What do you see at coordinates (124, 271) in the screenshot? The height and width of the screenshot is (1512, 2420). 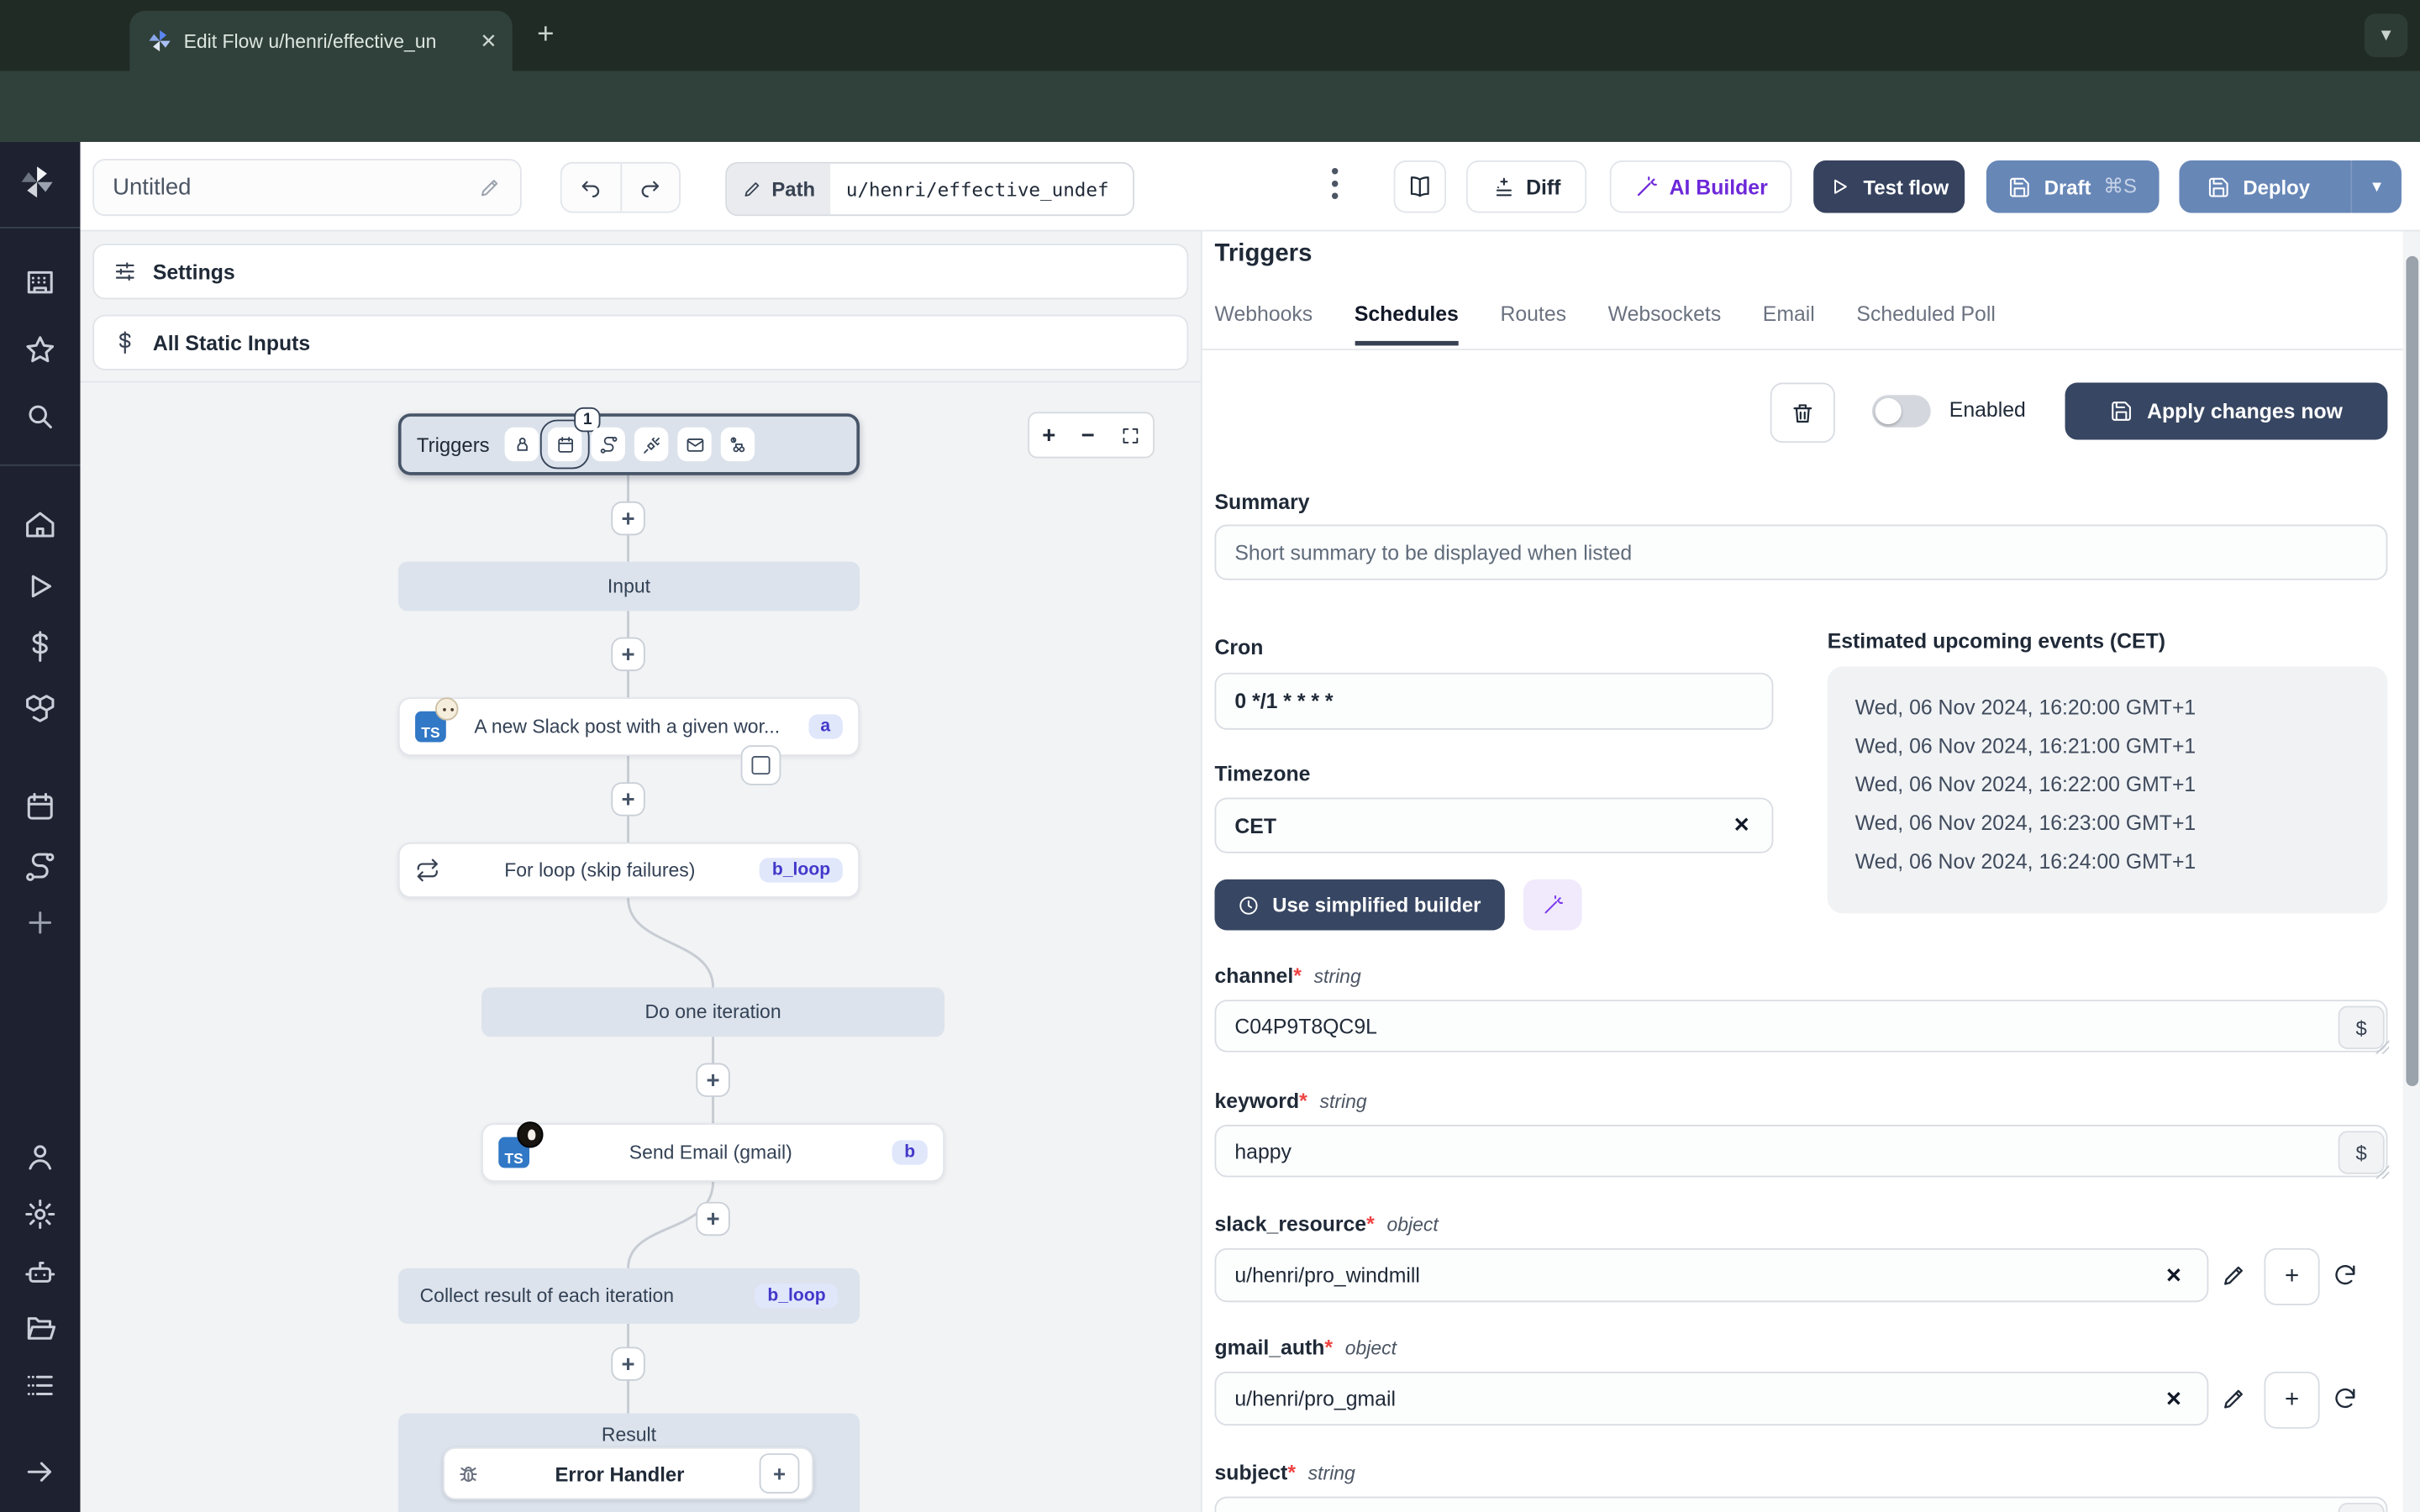 I see `sliders-icon` at bounding box center [124, 271].